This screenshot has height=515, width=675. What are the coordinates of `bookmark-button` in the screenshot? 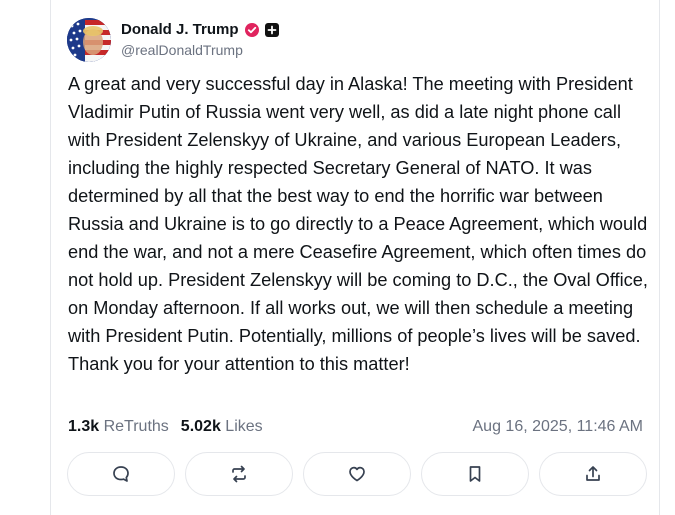 It's located at (475, 474).